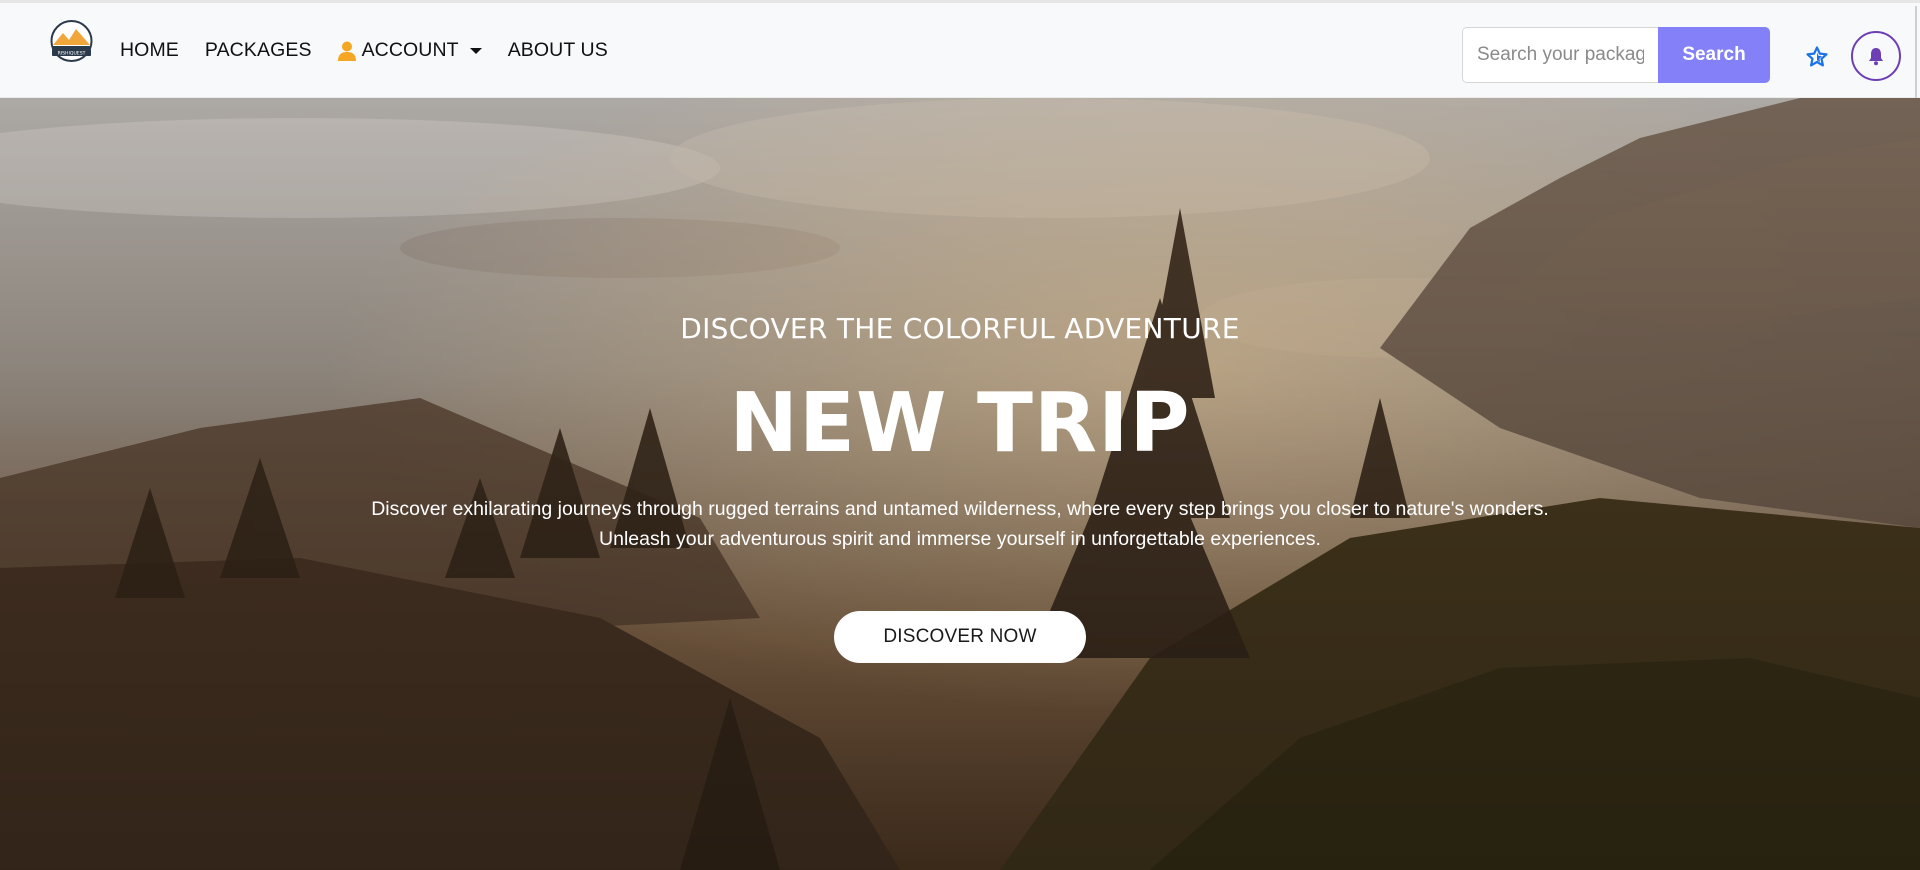  I want to click on main-nav: HOME PACKAGES ACCOUNT ABOUT US, so click(377, 50).